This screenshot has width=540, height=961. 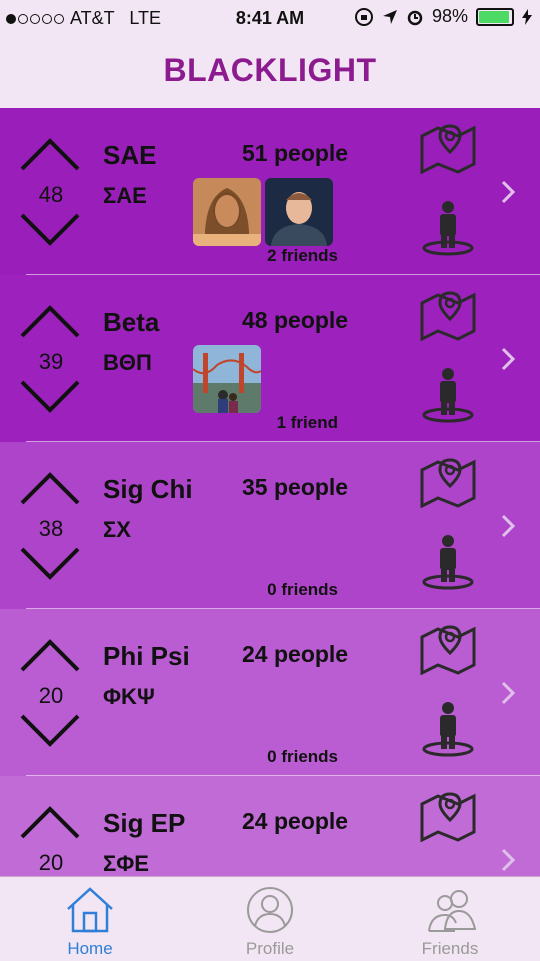 I want to click on location-arrow-icon, so click(x=389, y=16).